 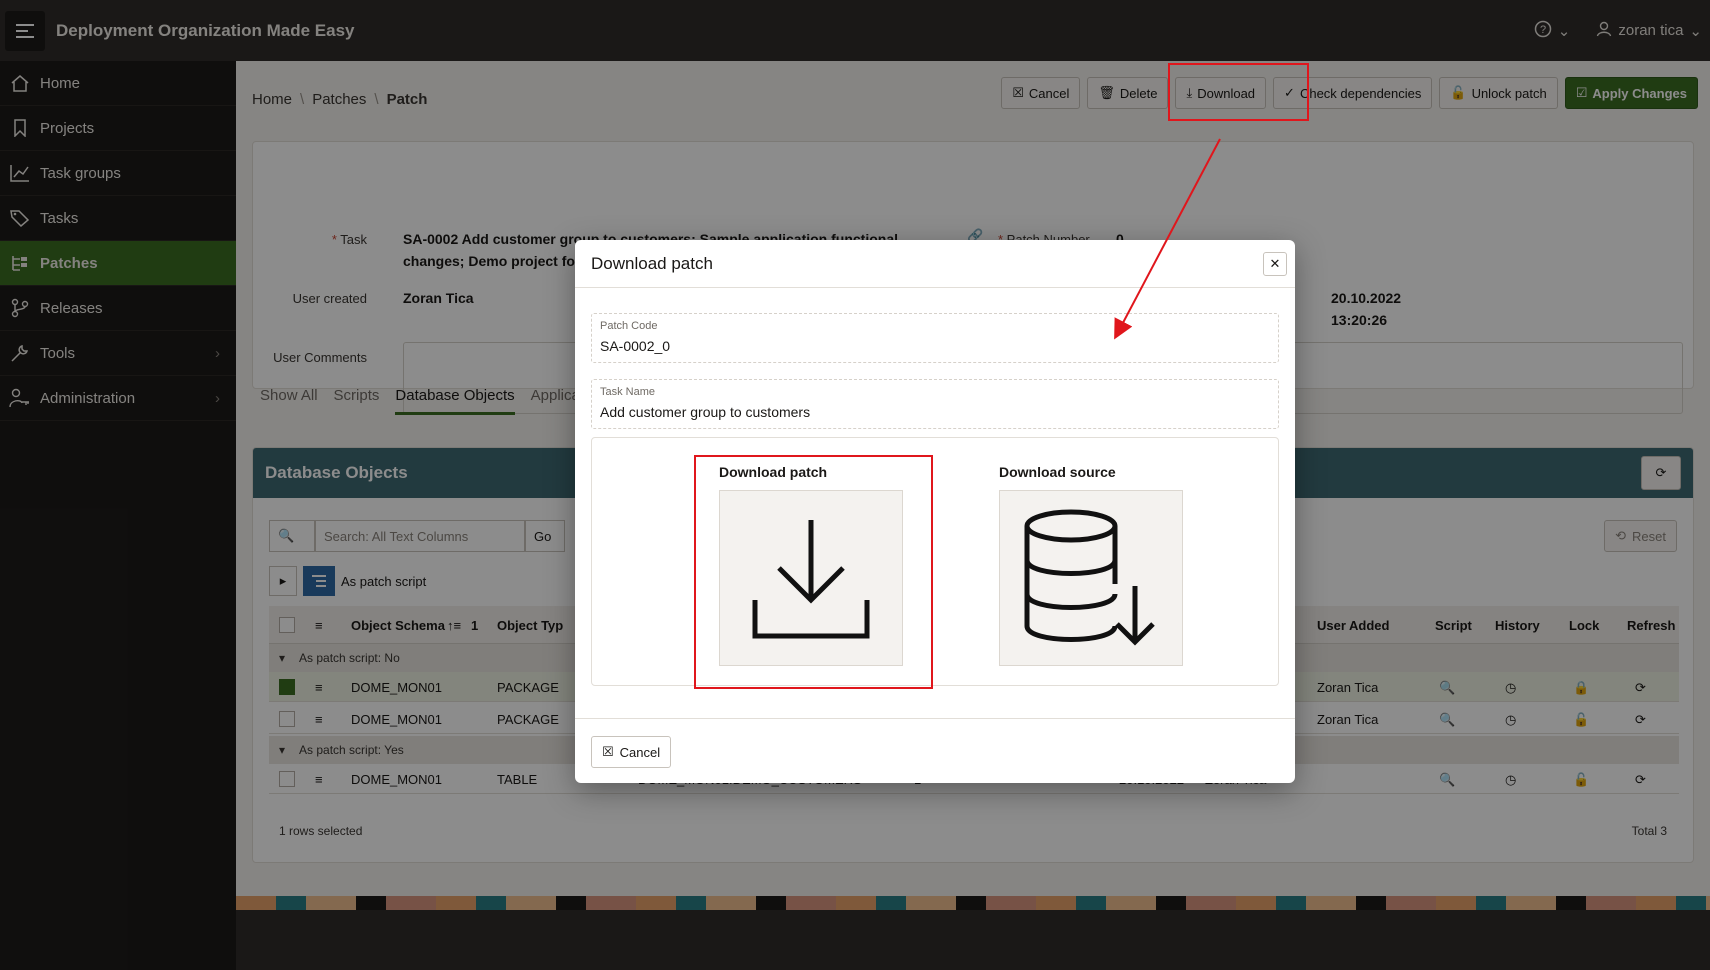 What do you see at coordinates (1057, 472) in the screenshot?
I see `download-source-card-title: Download source` at bounding box center [1057, 472].